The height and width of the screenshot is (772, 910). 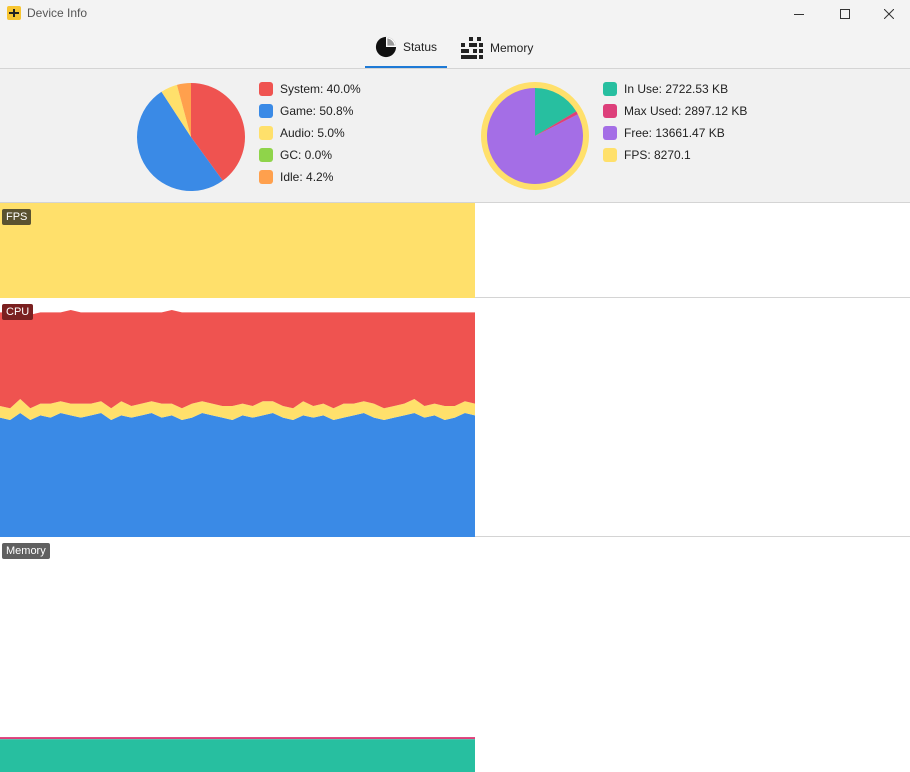 I want to click on memory-grid-icon, so click(x=472, y=48).